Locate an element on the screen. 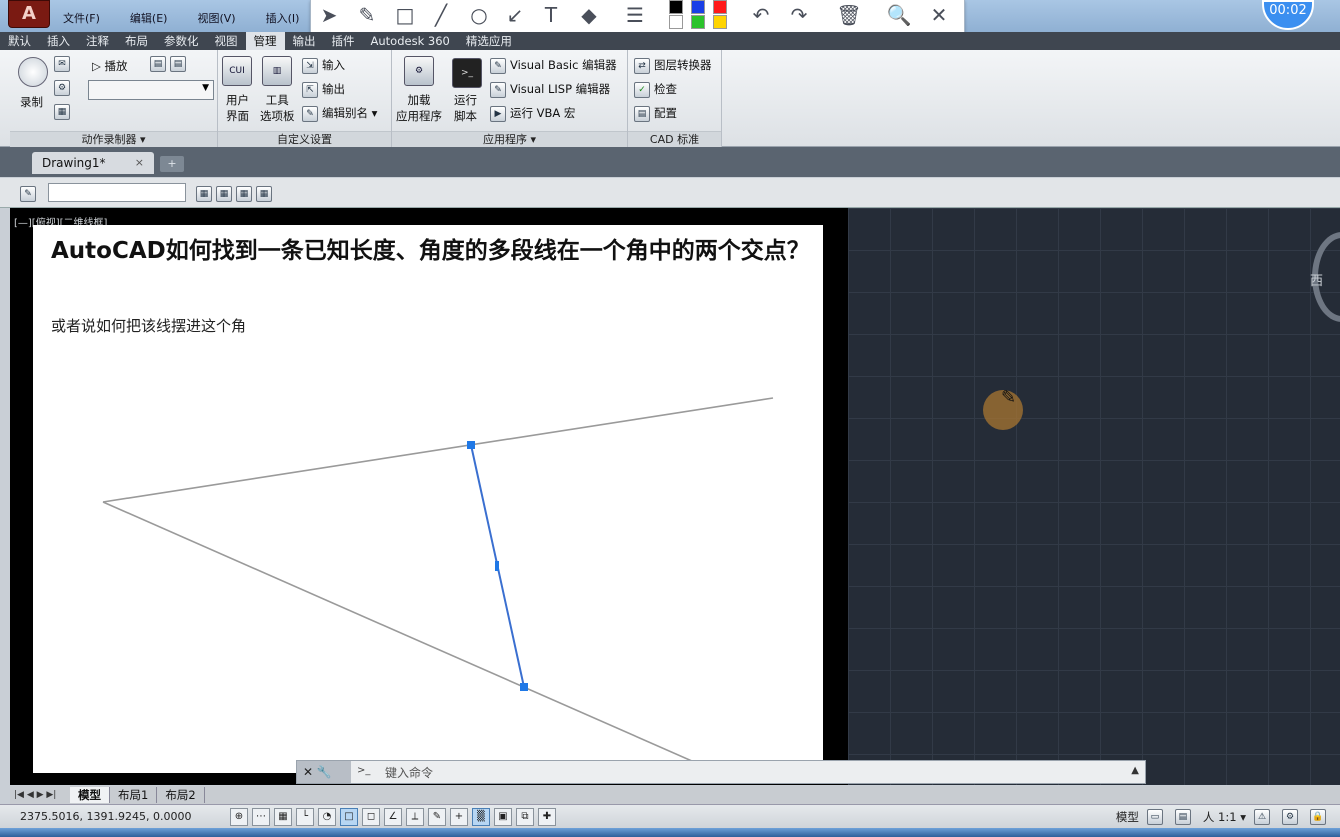 The width and height of the screenshot is (1340, 837). quick-properties-icon: ▣ is located at coordinates (503, 817).